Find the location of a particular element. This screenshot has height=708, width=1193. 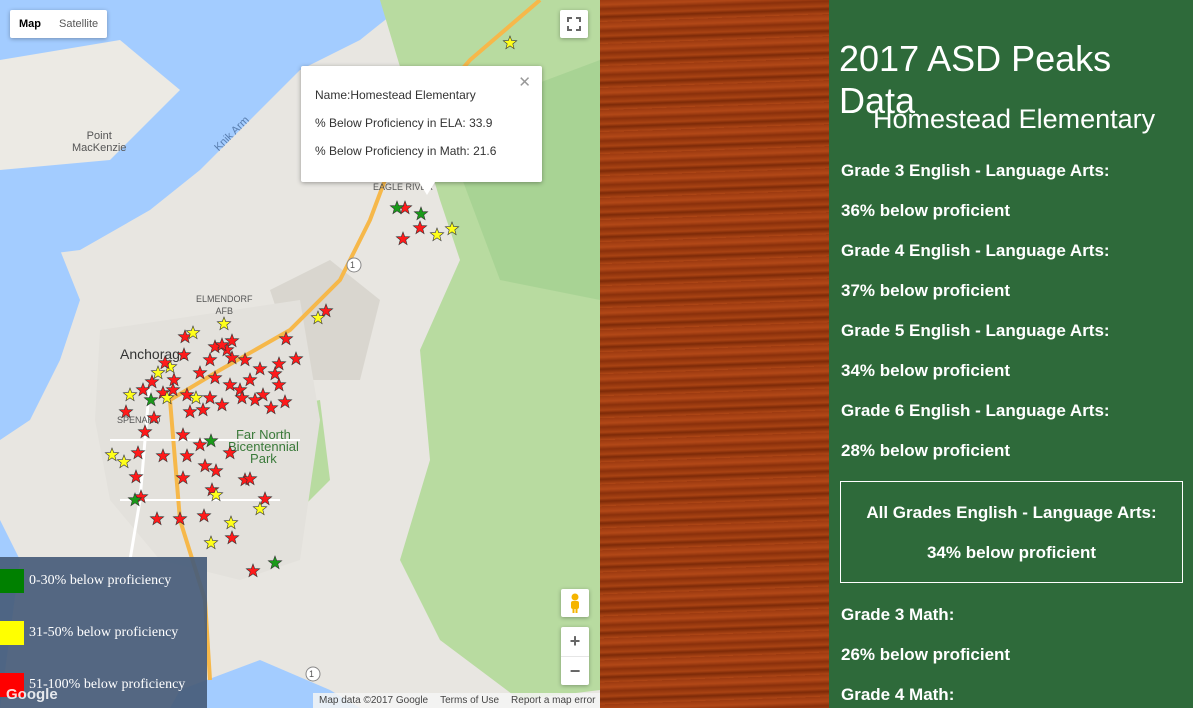

fullscreen-icon is located at coordinates (574, 24).